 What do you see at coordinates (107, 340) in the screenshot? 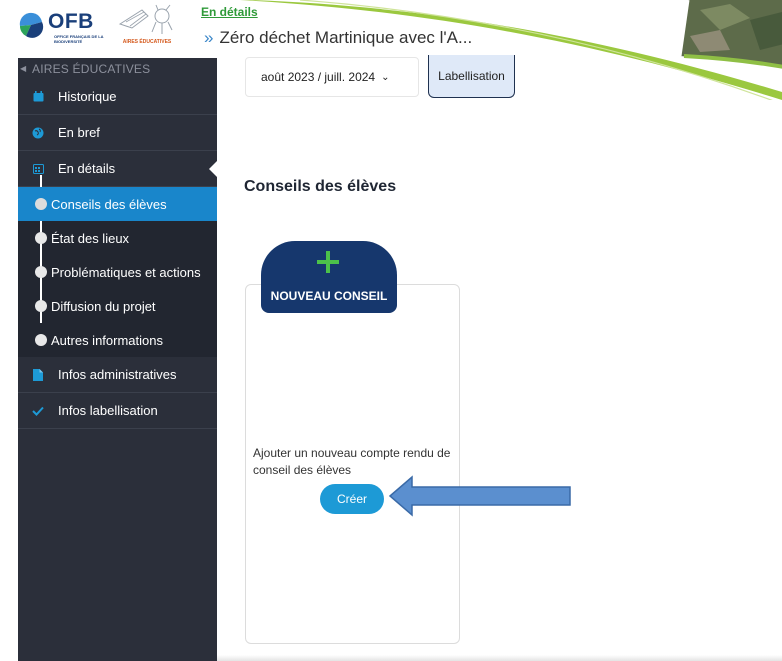
I see `sidebar-subitem-label: Autres informations` at bounding box center [107, 340].